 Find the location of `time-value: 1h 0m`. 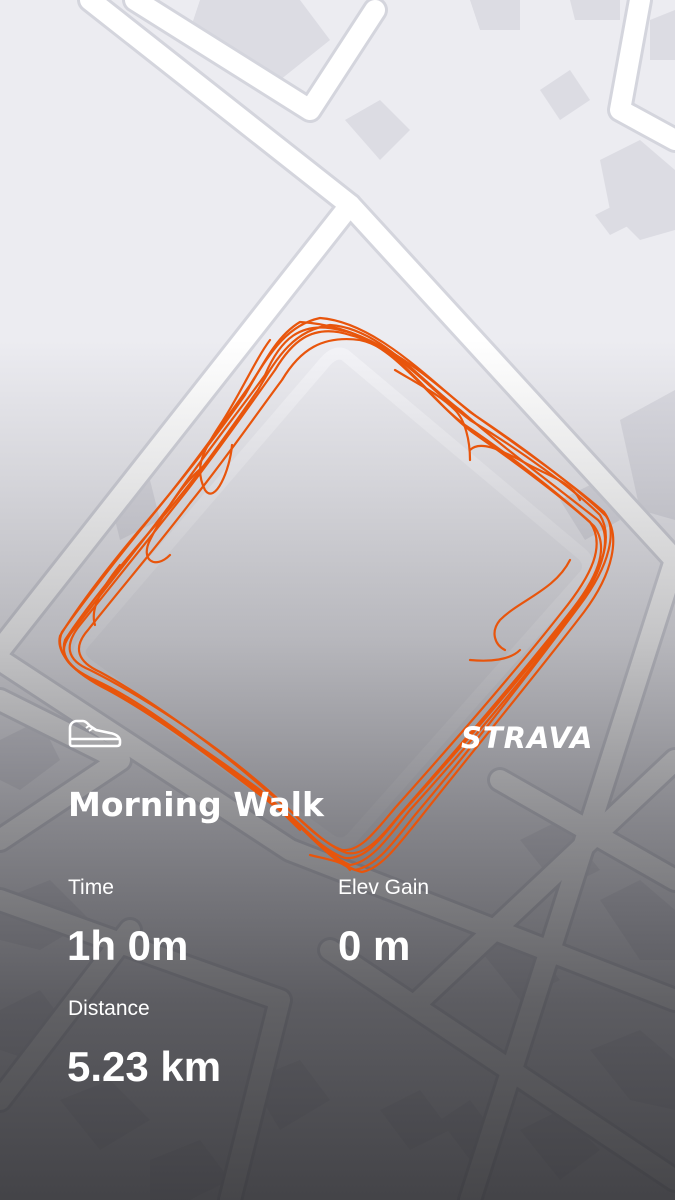

time-value: 1h 0m is located at coordinates (128, 945).